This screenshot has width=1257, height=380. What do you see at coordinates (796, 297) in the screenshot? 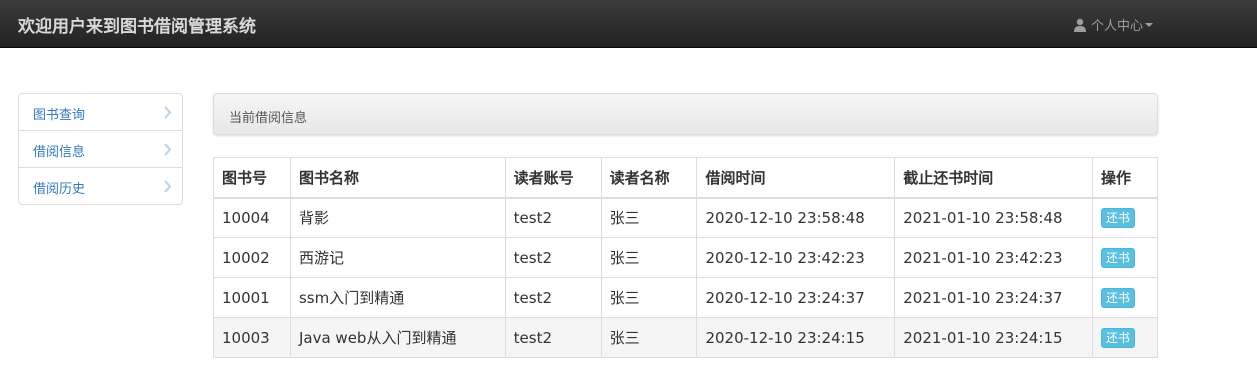
I see `cell-borrow-time: 2020-12-10 23:24:37` at bounding box center [796, 297].